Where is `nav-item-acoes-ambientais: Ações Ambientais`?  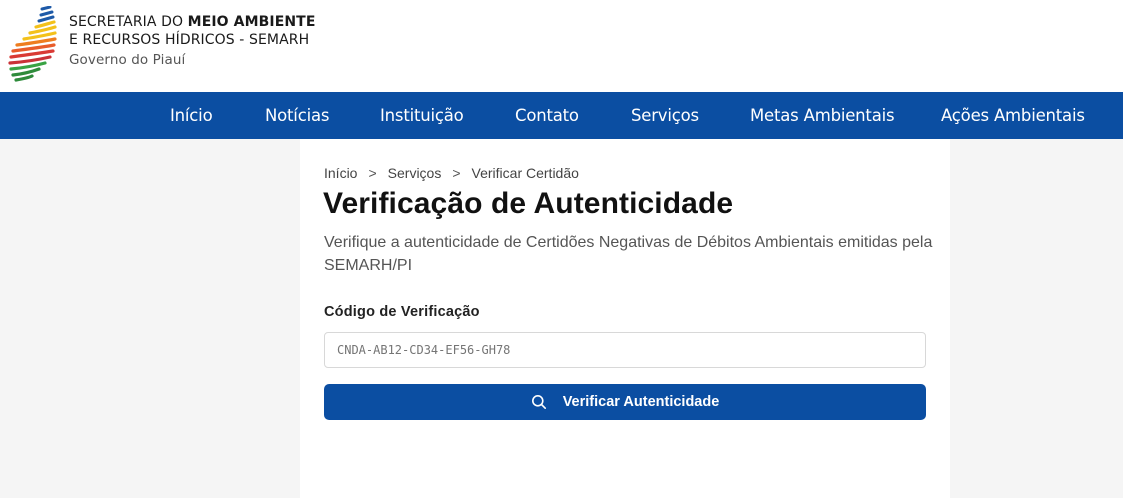
nav-item-acoes-ambientais: Ações Ambientais is located at coordinates (1013, 115).